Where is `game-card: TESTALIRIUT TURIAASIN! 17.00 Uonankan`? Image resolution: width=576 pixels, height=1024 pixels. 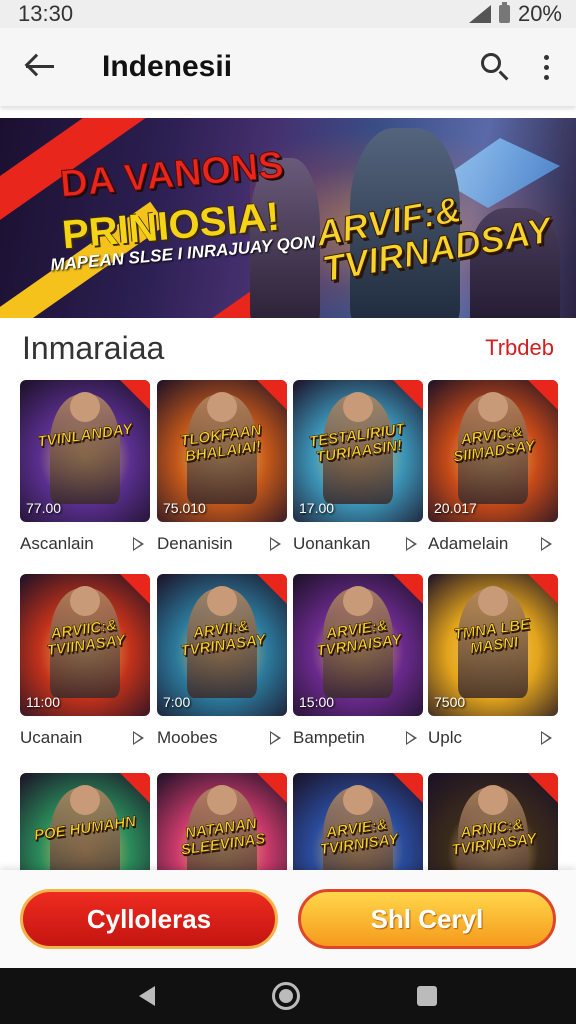 game-card: TESTALIRIUT TURIAASIN! 17.00 Uonankan is located at coordinates (358, 473).